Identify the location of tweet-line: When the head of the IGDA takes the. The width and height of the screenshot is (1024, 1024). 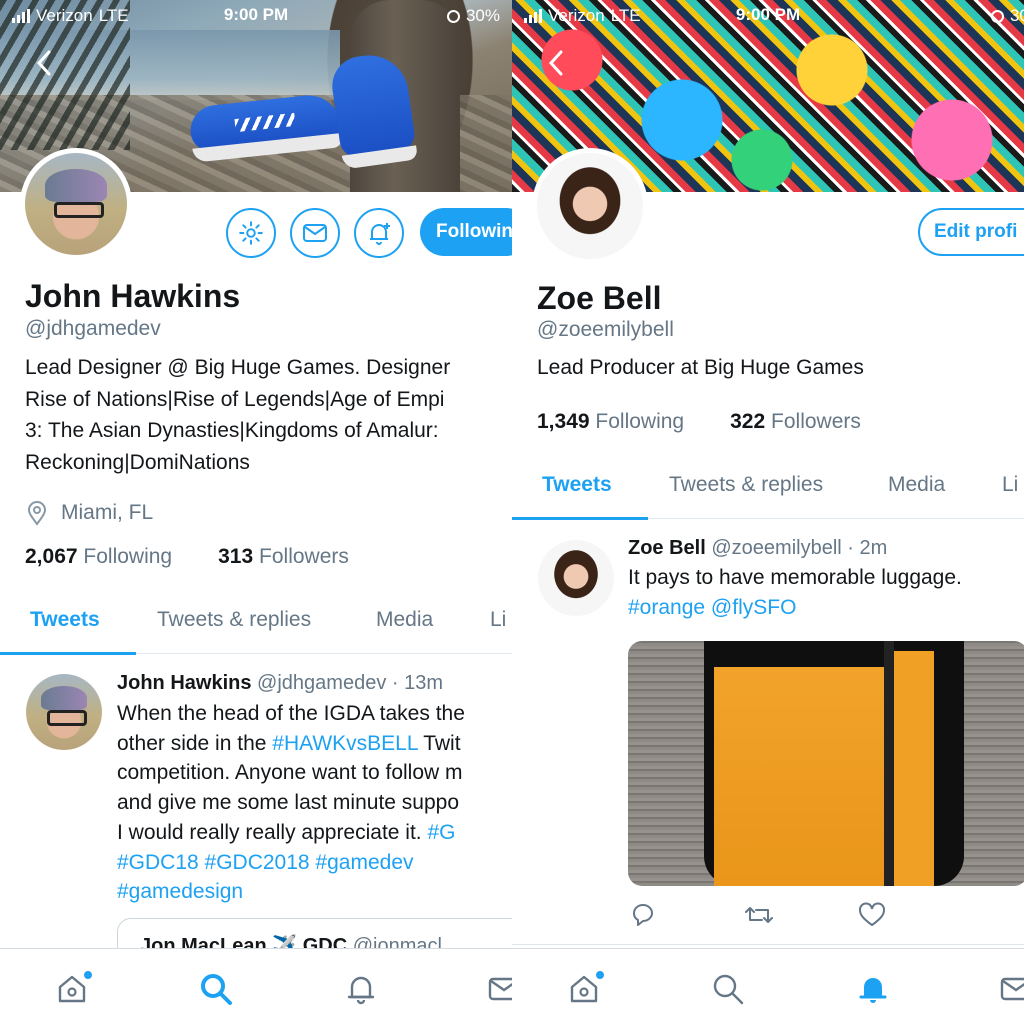
(291, 713).